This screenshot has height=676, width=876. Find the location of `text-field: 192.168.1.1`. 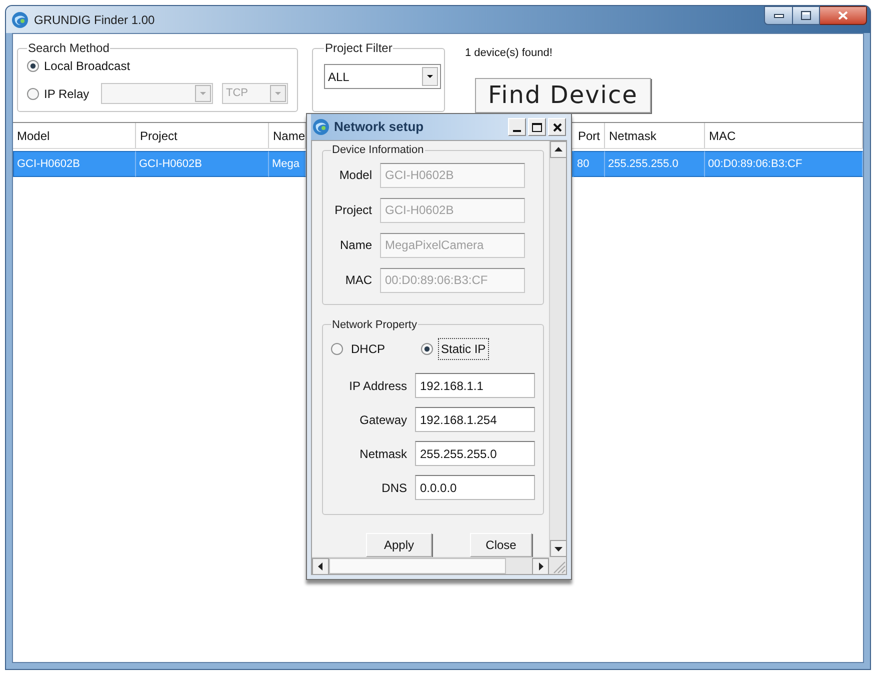

text-field: 192.168.1.1 is located at coordinates (475, 385).